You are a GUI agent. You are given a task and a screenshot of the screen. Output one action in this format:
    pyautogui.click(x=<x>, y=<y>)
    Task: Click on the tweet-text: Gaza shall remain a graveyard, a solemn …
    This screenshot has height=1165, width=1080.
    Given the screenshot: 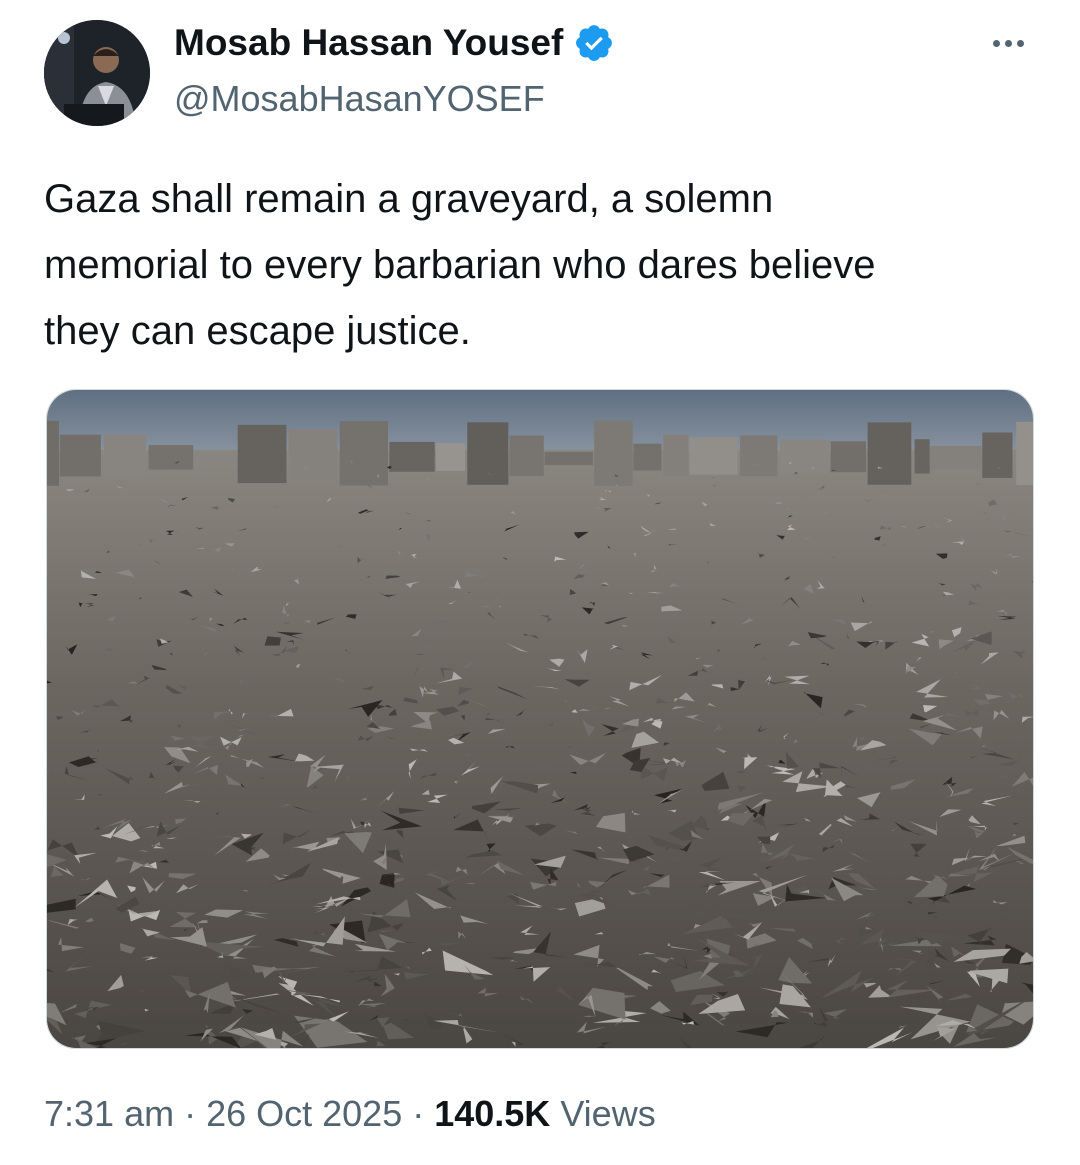 What is the action you would take?
    pyautogui.click(x=460, y=265)
    